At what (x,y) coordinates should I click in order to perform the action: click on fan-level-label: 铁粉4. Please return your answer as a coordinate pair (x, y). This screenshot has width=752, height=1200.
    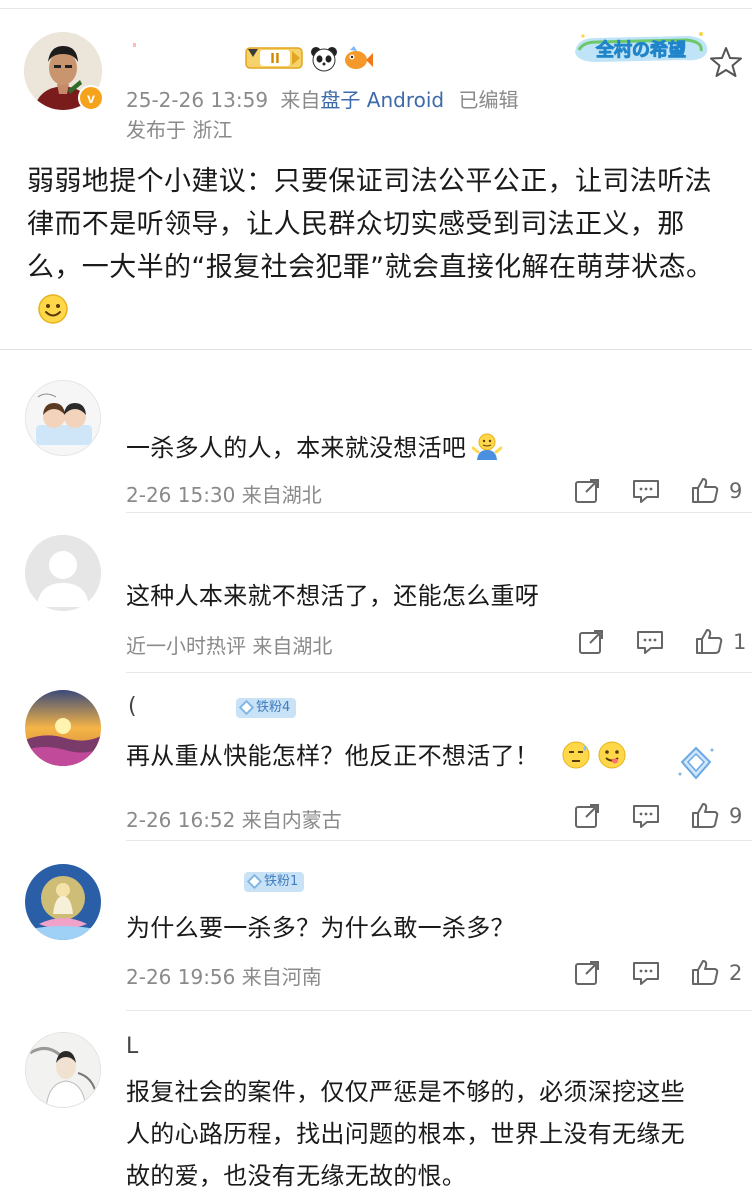
    Looking at the image, I should click on (273, 707).